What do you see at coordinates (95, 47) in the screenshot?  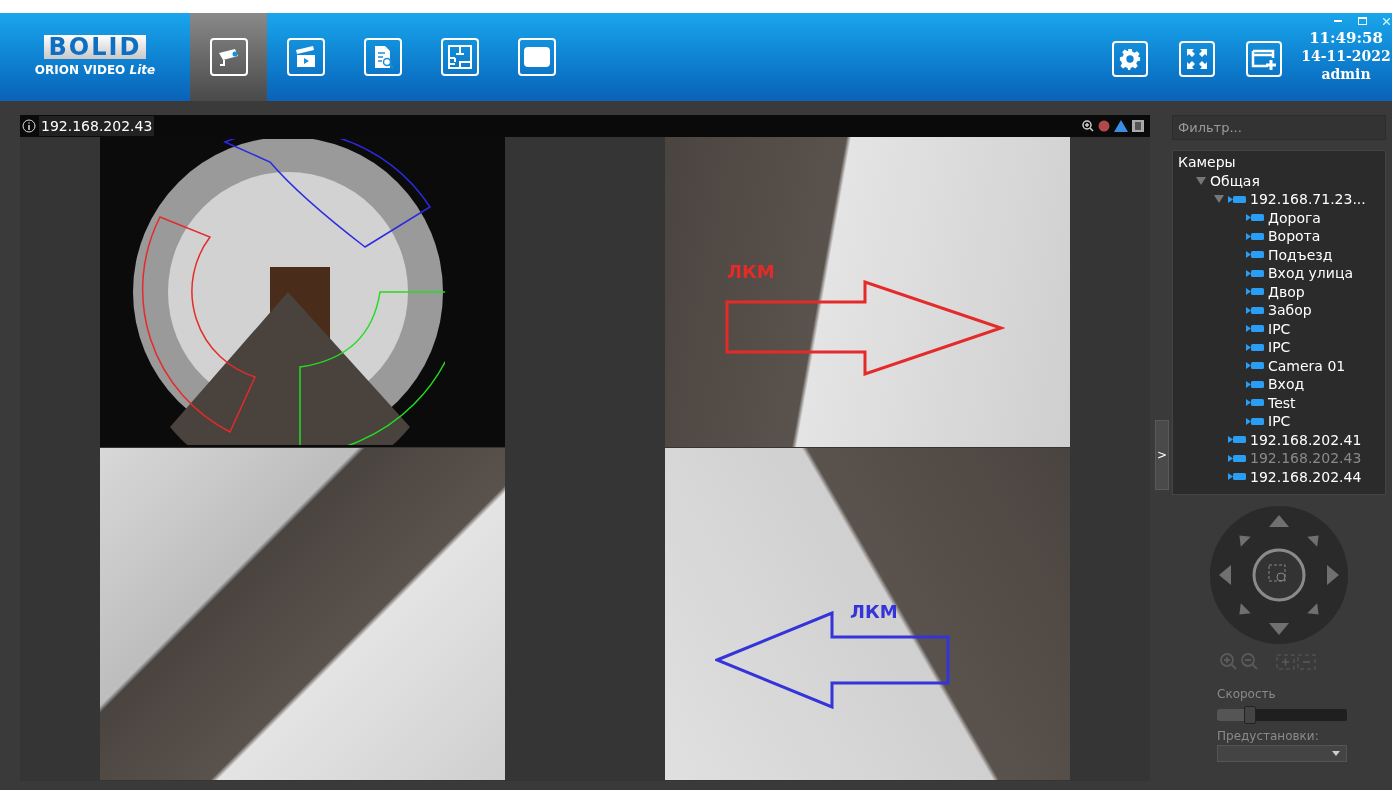 I see `brand-logo: BOLID` at bounding box center [95, 47].